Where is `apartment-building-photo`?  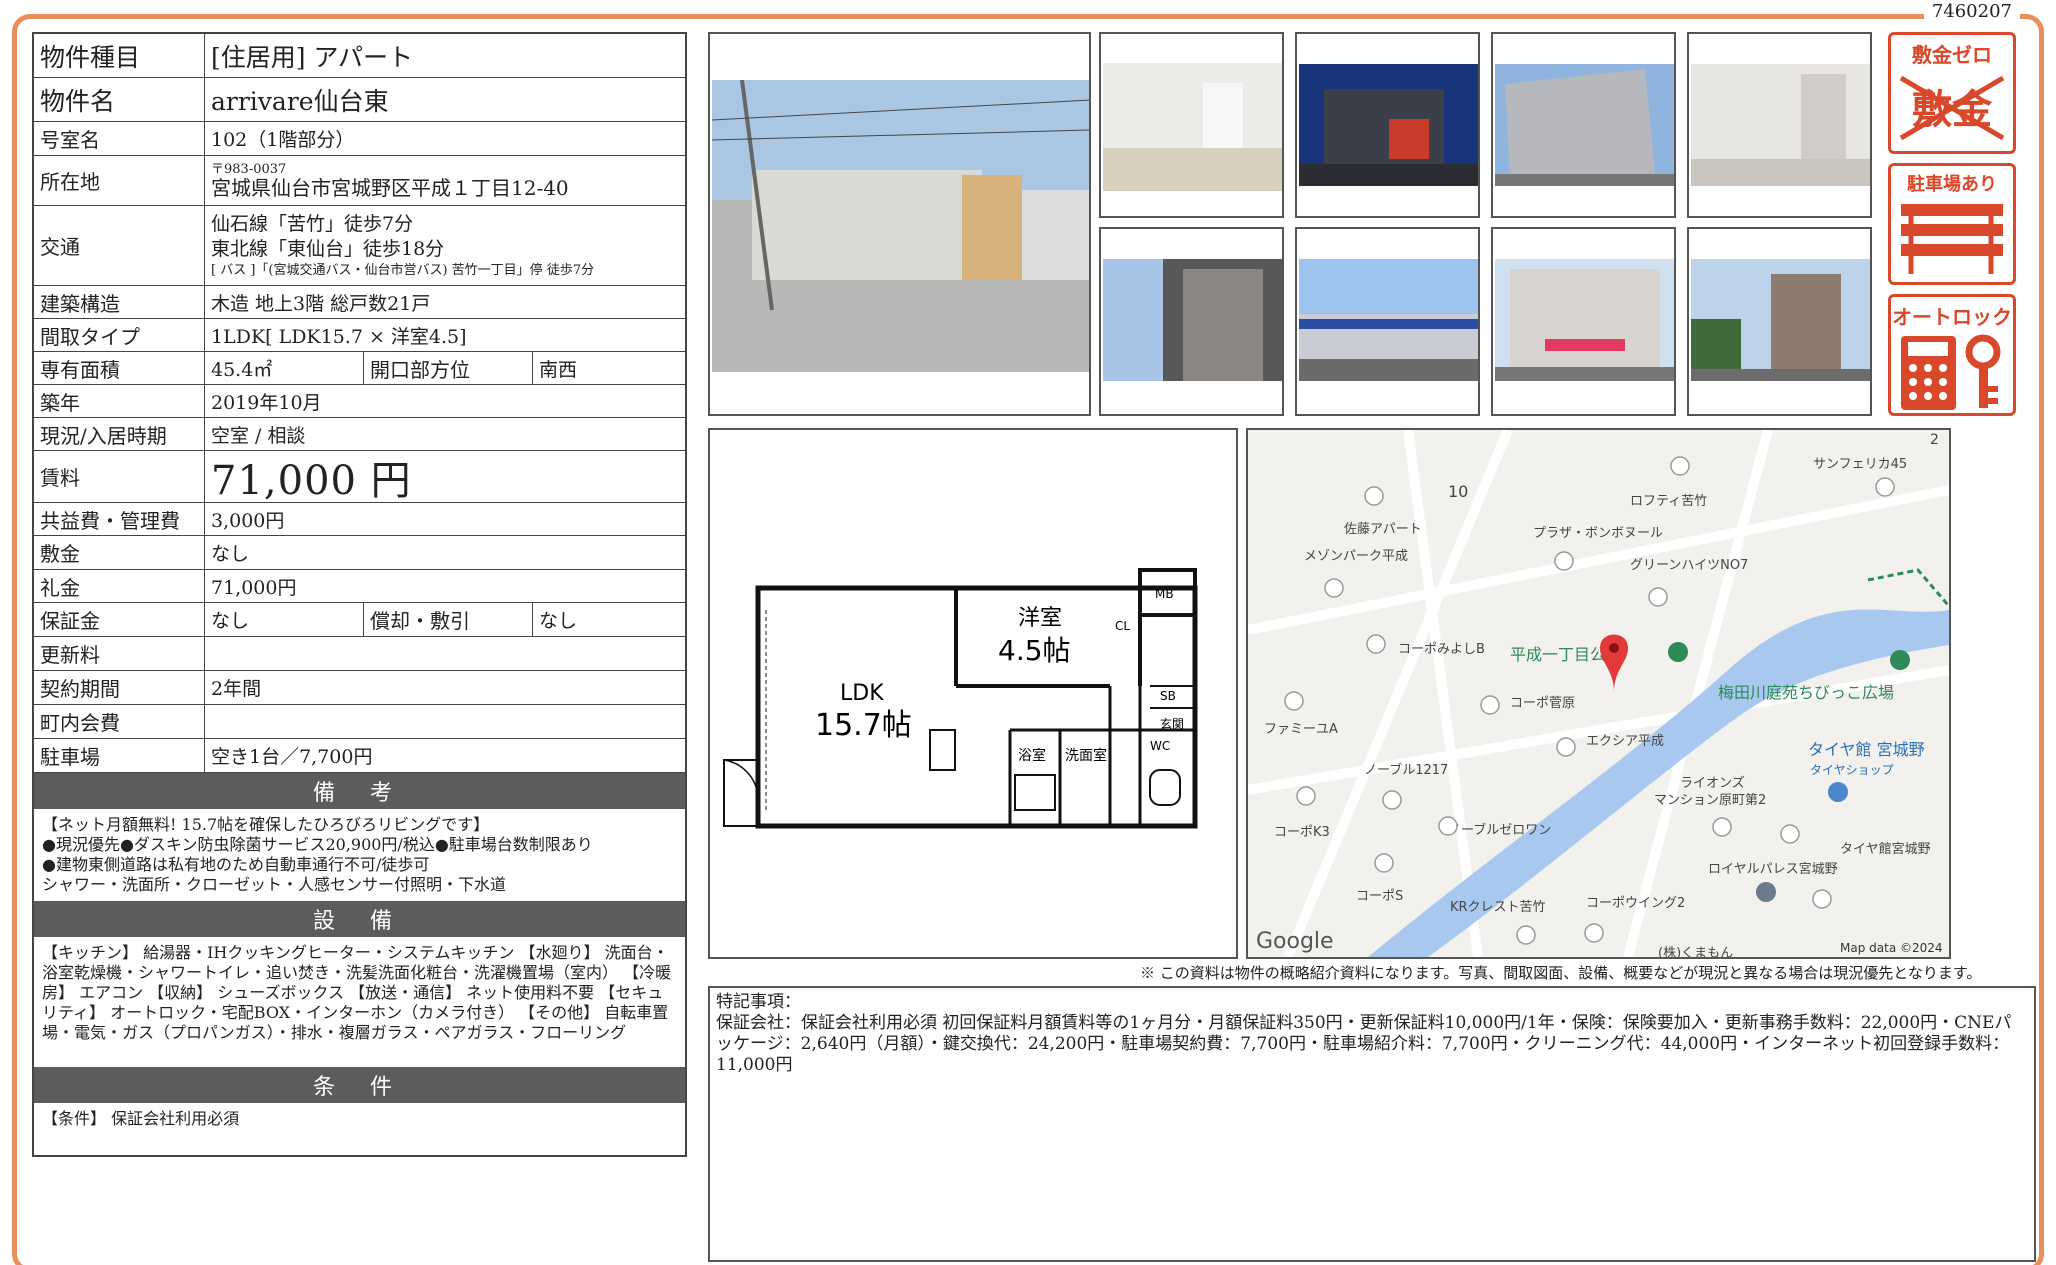 apartment-building-photo is located at coordinates (1779, 321).